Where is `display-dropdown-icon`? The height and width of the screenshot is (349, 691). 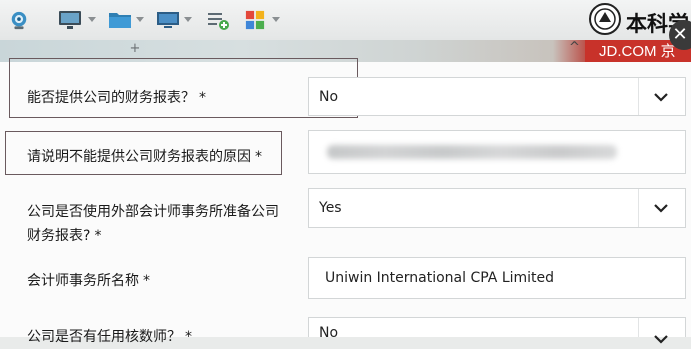 display-dropdown-icon is located at coordinates (188, 19).